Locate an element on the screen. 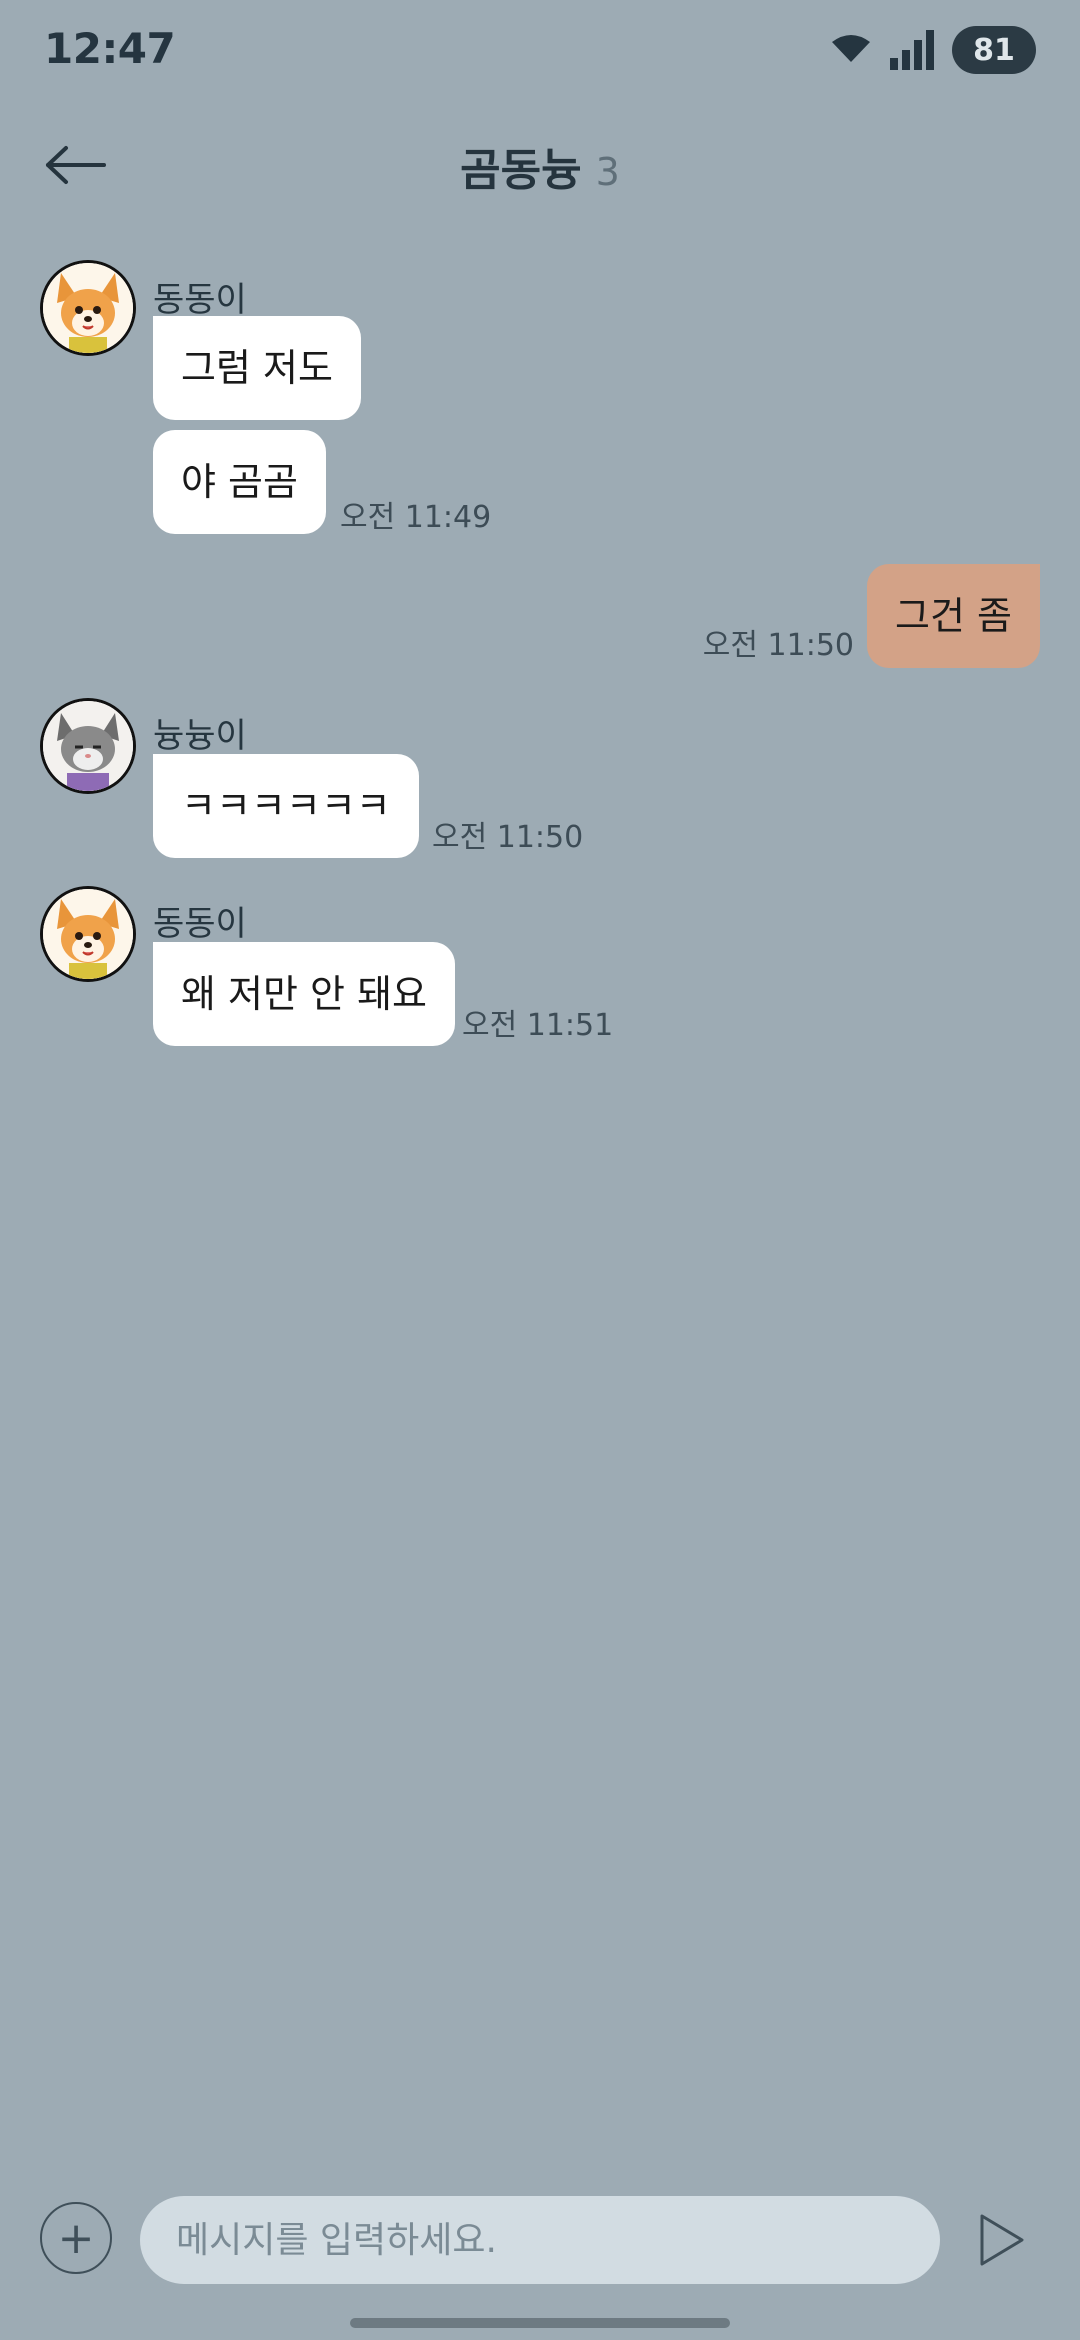 Image resolution: width=1080 pixels, height=2340 pixels. cat-face-icon is located at coordinates (88, 746).